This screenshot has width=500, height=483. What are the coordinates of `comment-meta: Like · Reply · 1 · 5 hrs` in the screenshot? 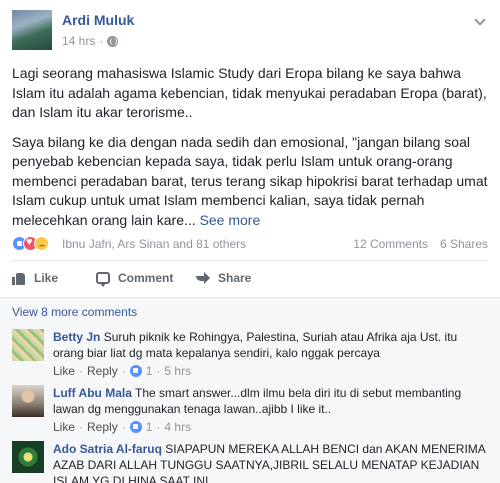 It's located at (122, 371).